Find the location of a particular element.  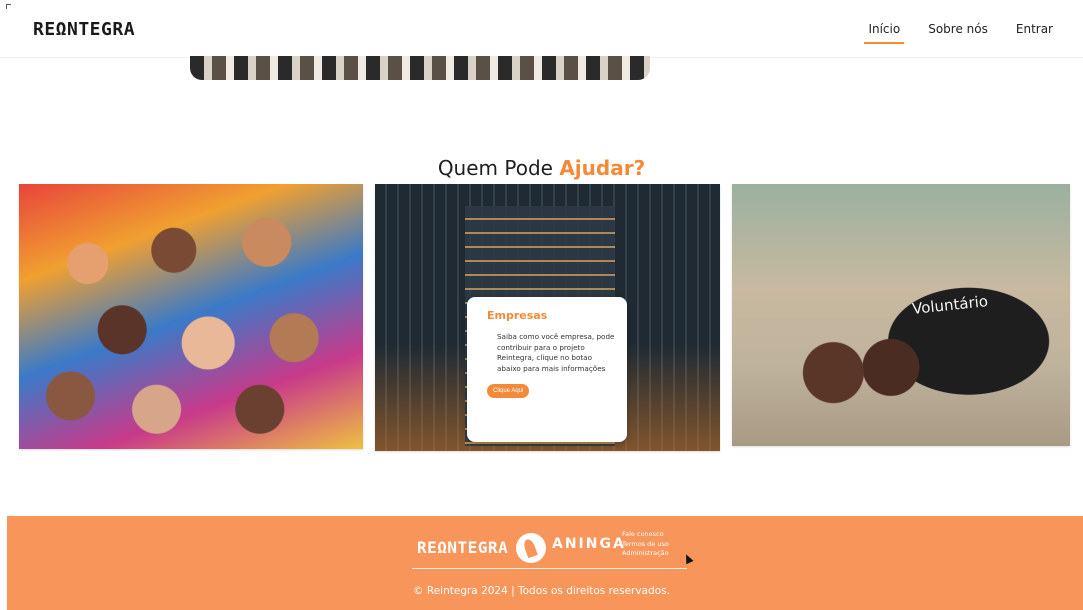

corner-mark-icon is located at coordinates (8, 6).